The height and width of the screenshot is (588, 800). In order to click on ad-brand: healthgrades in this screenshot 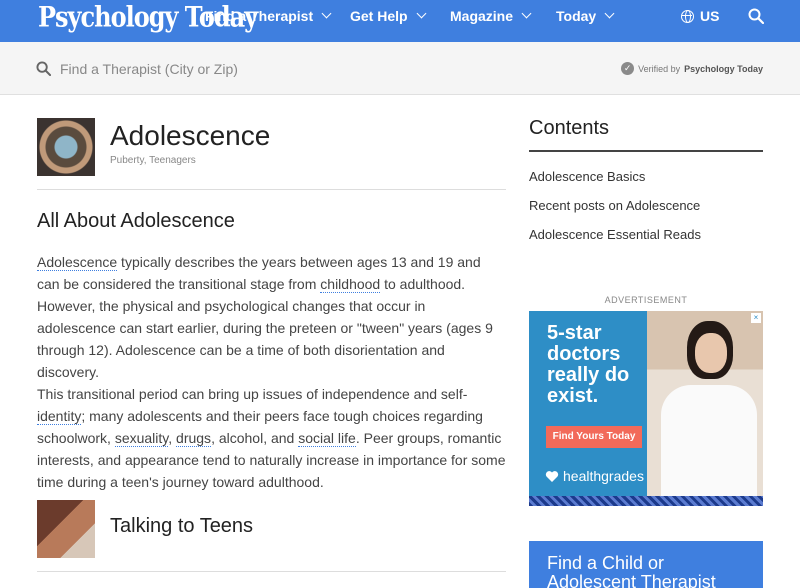, I will do `click(594, 476)`.